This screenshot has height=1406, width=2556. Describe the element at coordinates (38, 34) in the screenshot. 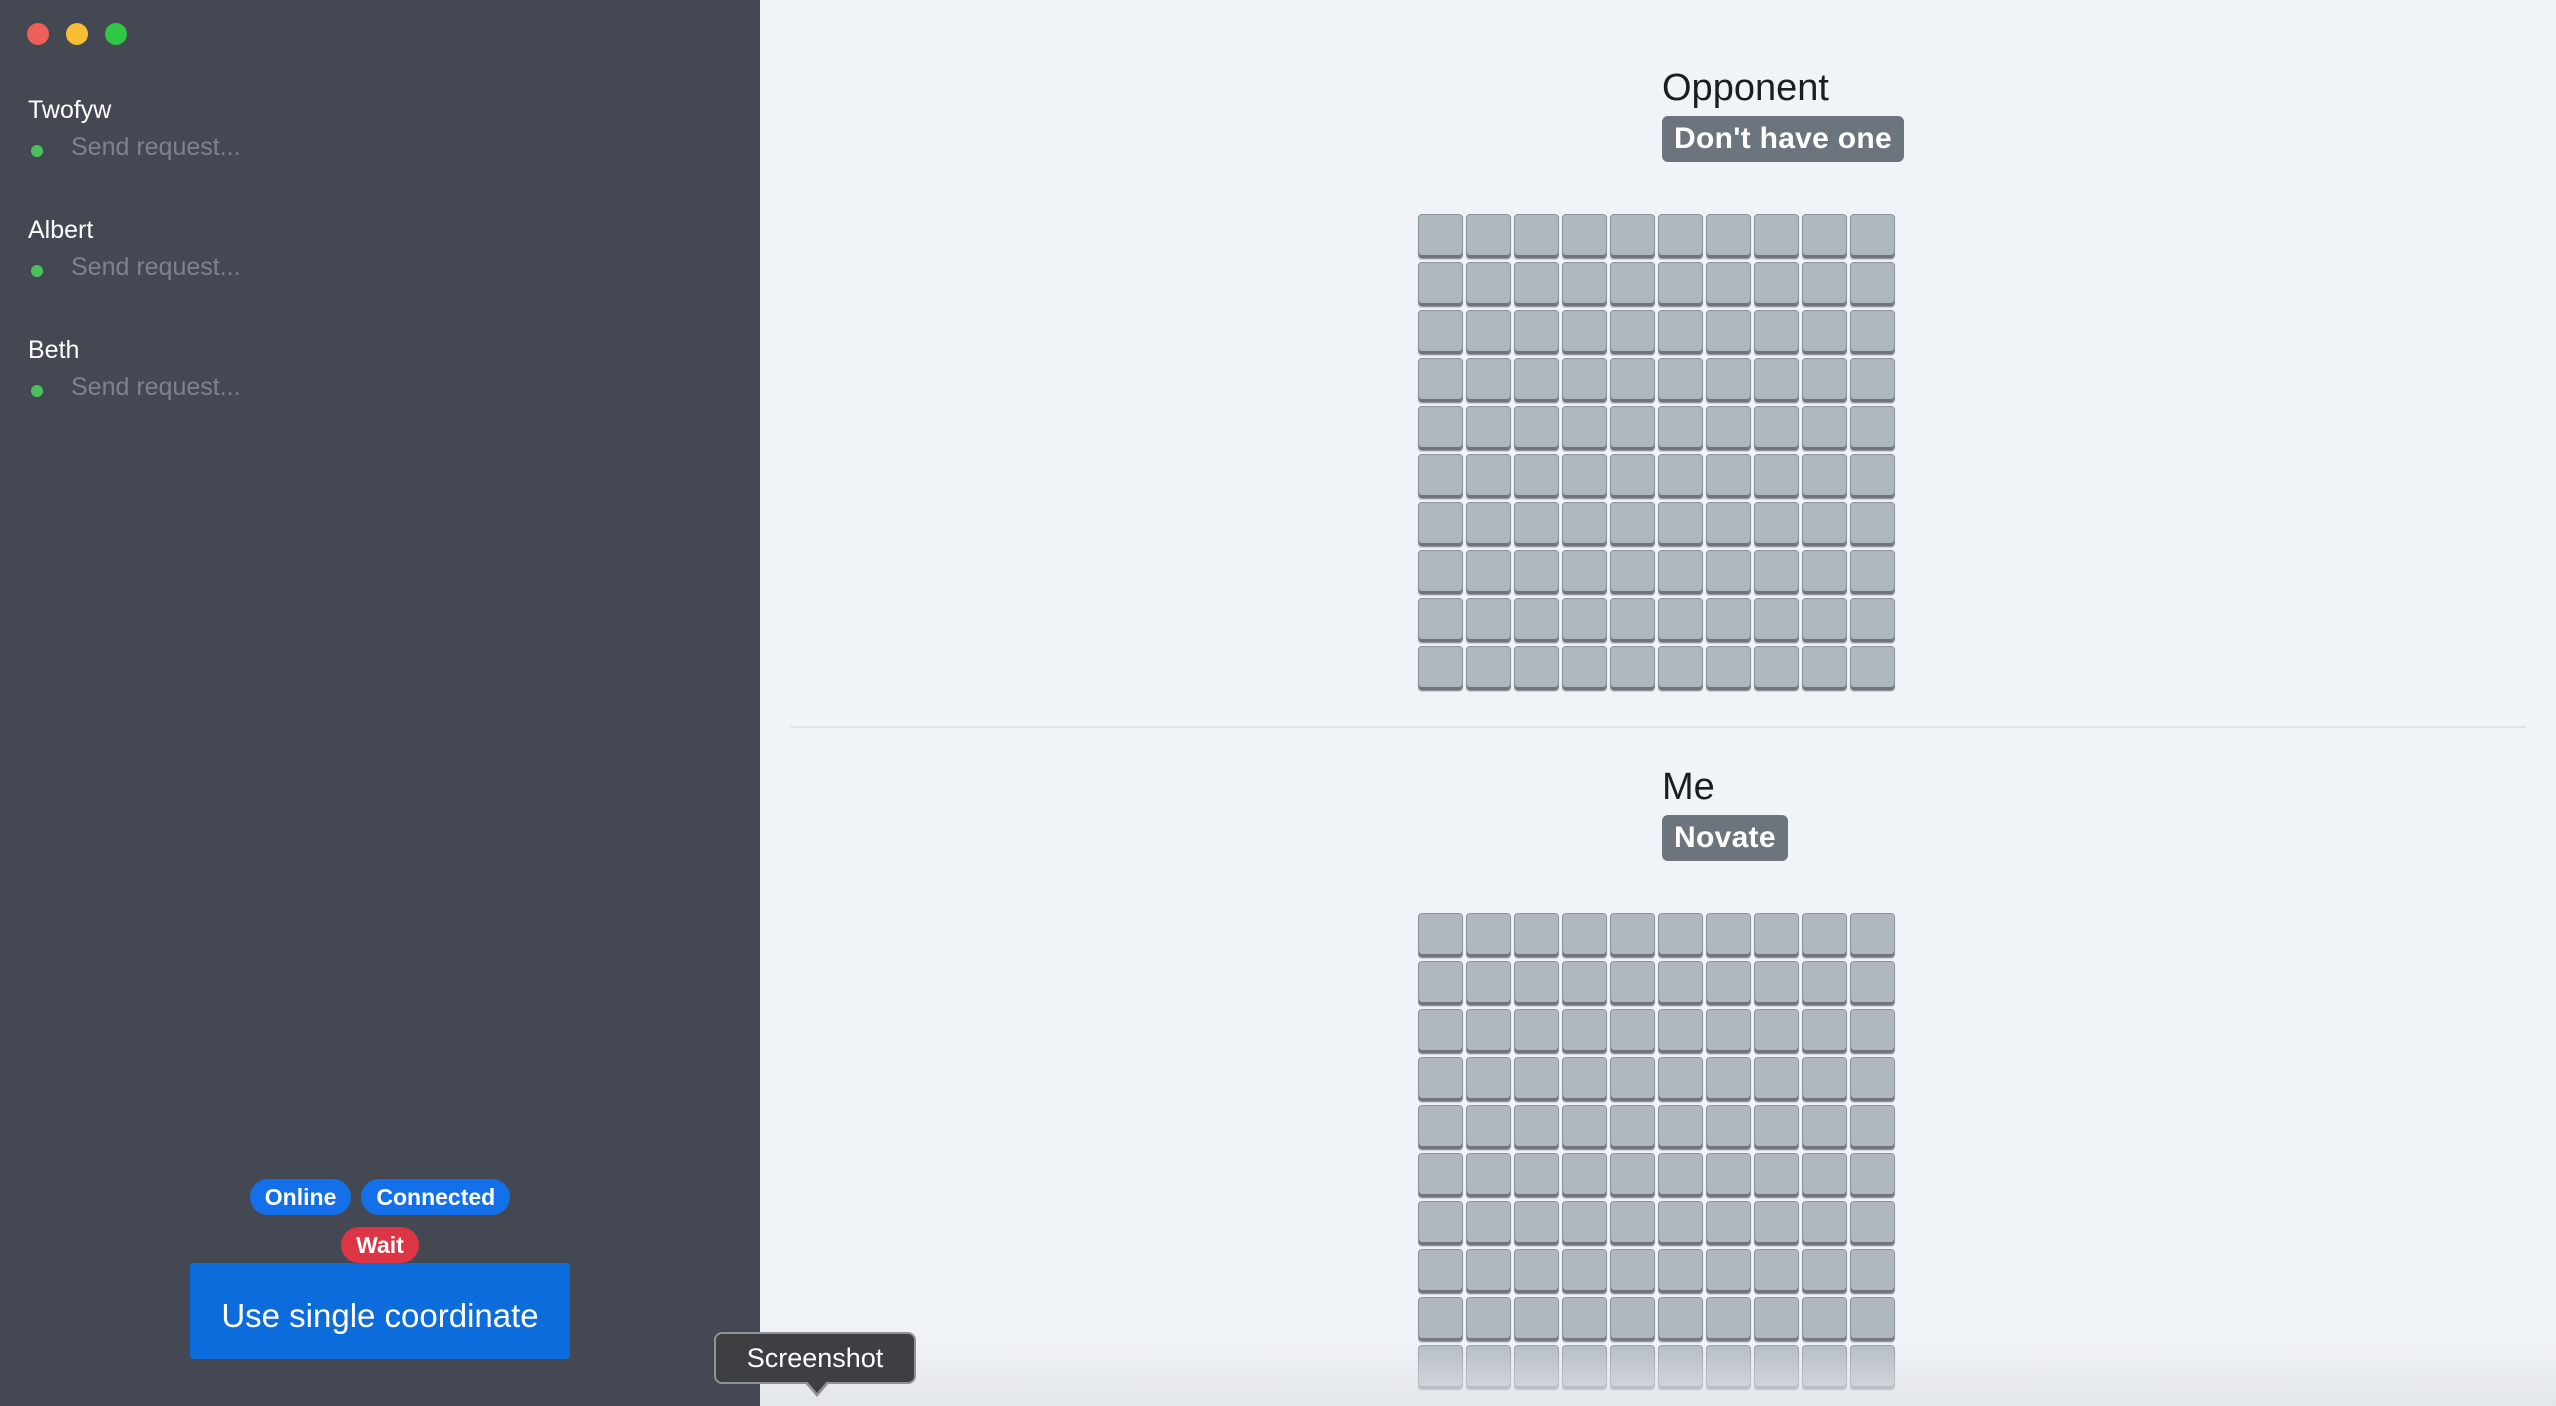

I see `close-window-icon` at that location.